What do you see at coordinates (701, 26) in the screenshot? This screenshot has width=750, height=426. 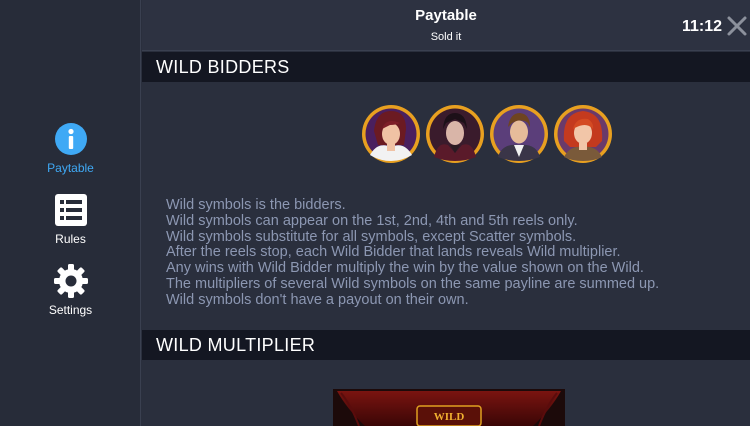 I see `clock: 11:12` at bounding box center [701, 26].